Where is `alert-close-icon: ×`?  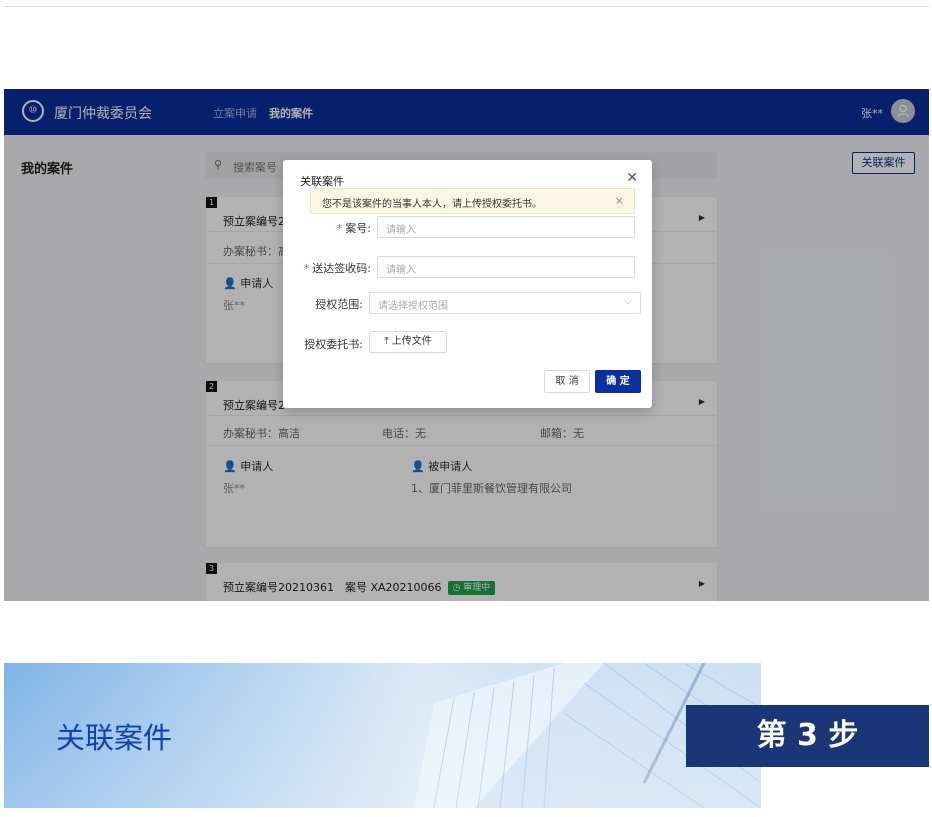
alert-close-icon: × is located at coordinates (619, 200).